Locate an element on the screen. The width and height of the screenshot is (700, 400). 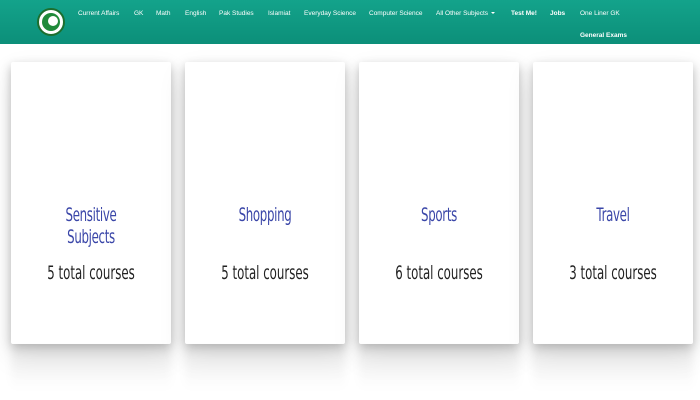
nav-item-gk: GK is located at coordinates (138, 13).